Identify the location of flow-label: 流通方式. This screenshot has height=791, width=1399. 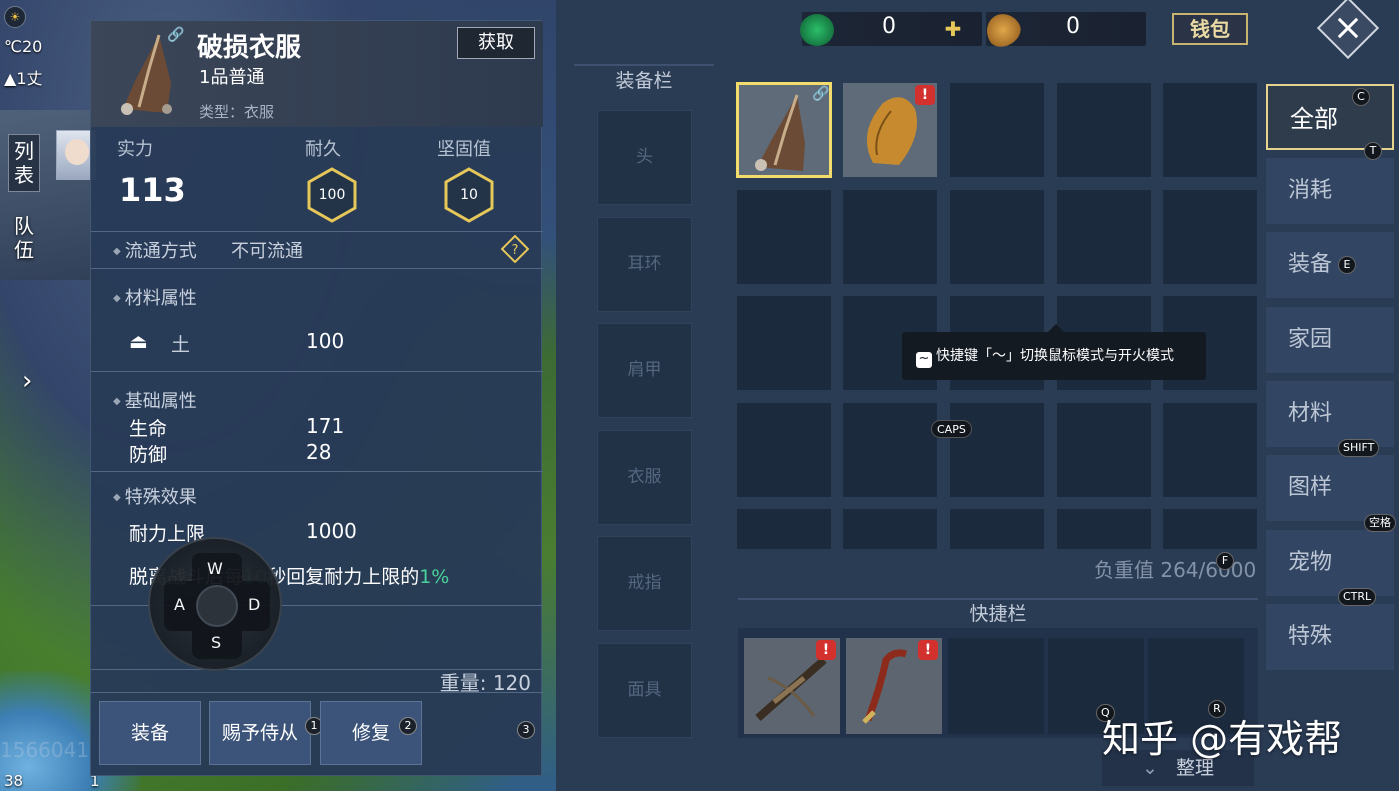
(155, 250).